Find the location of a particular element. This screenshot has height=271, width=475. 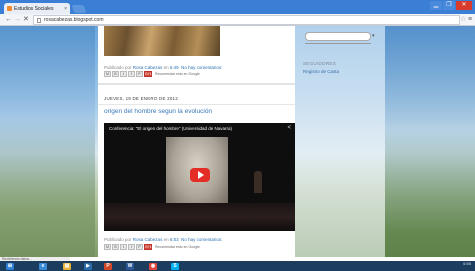

page-icon is located at coordinates (39, 20).